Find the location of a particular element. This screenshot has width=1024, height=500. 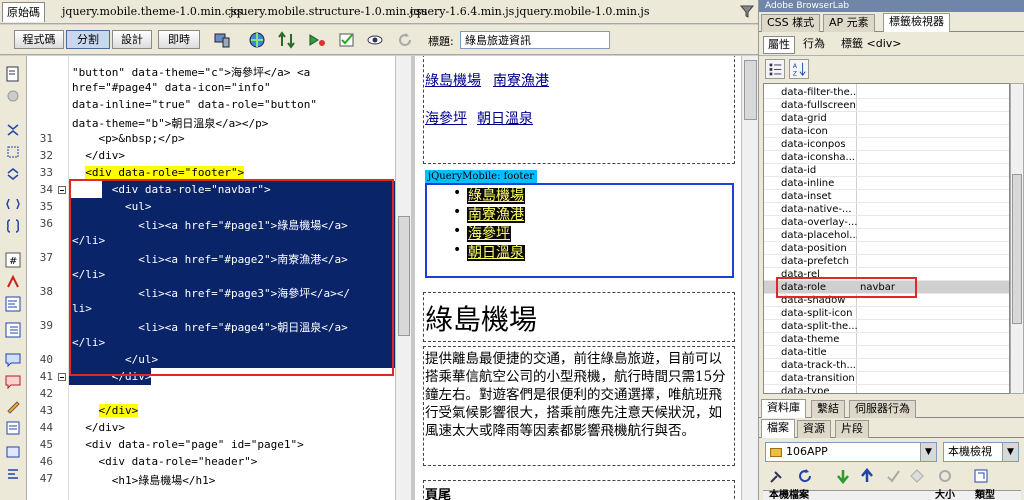

attribute-row: data-transition is located at coordinates (886, 378).